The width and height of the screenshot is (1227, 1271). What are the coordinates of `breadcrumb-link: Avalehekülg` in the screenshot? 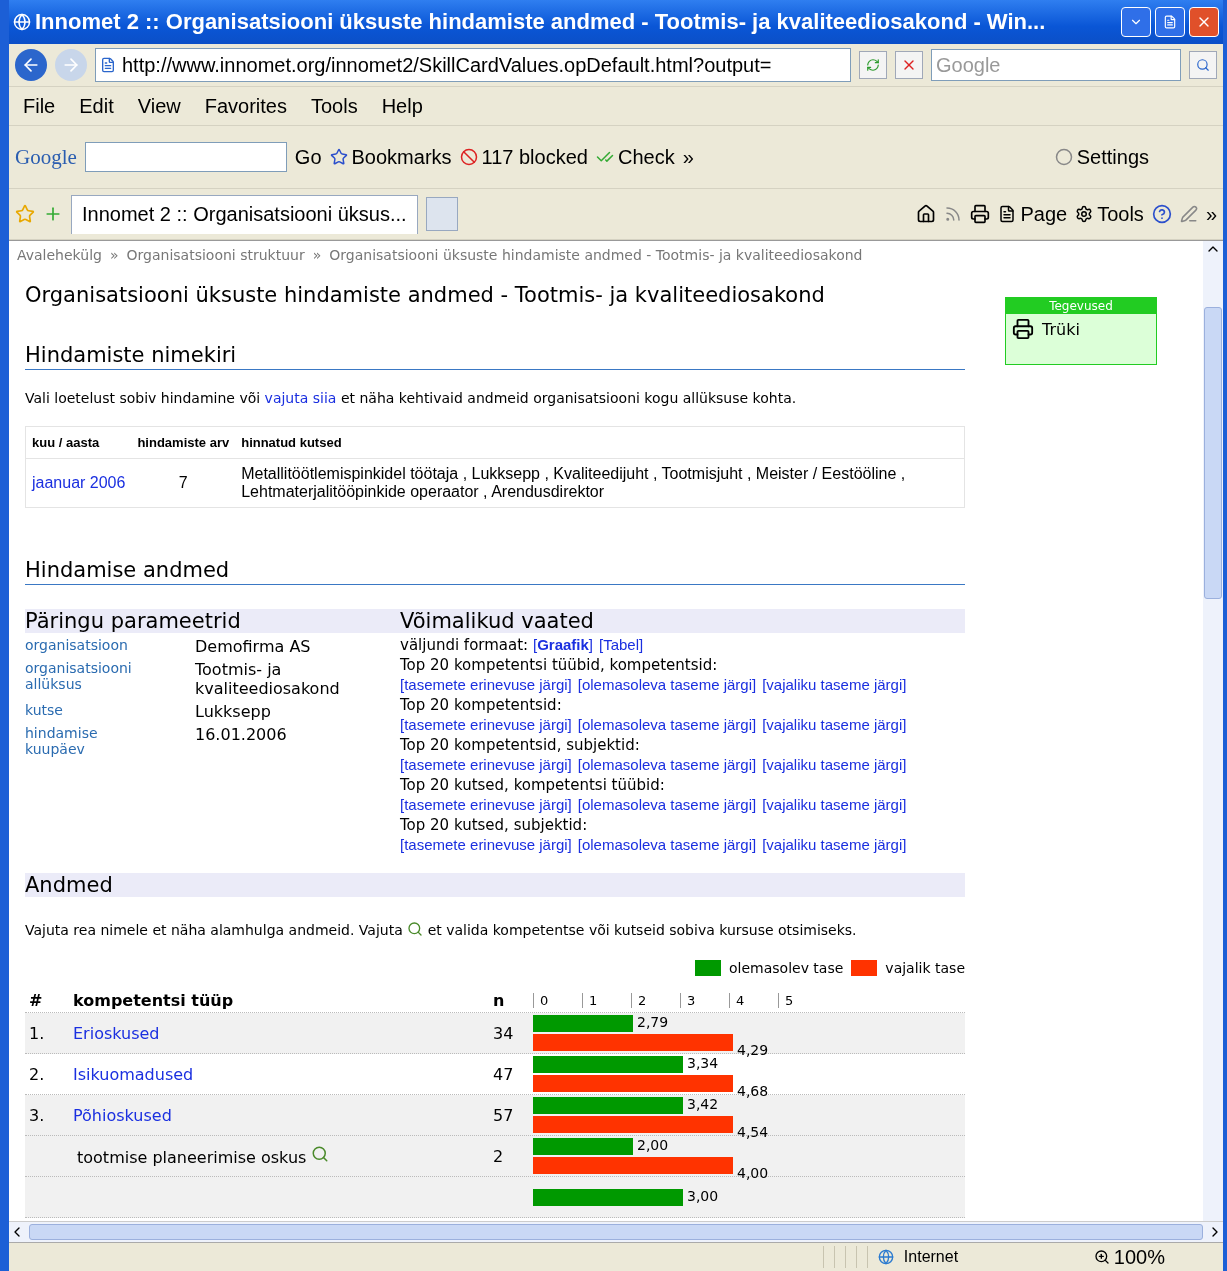 It's located at (59, 255).